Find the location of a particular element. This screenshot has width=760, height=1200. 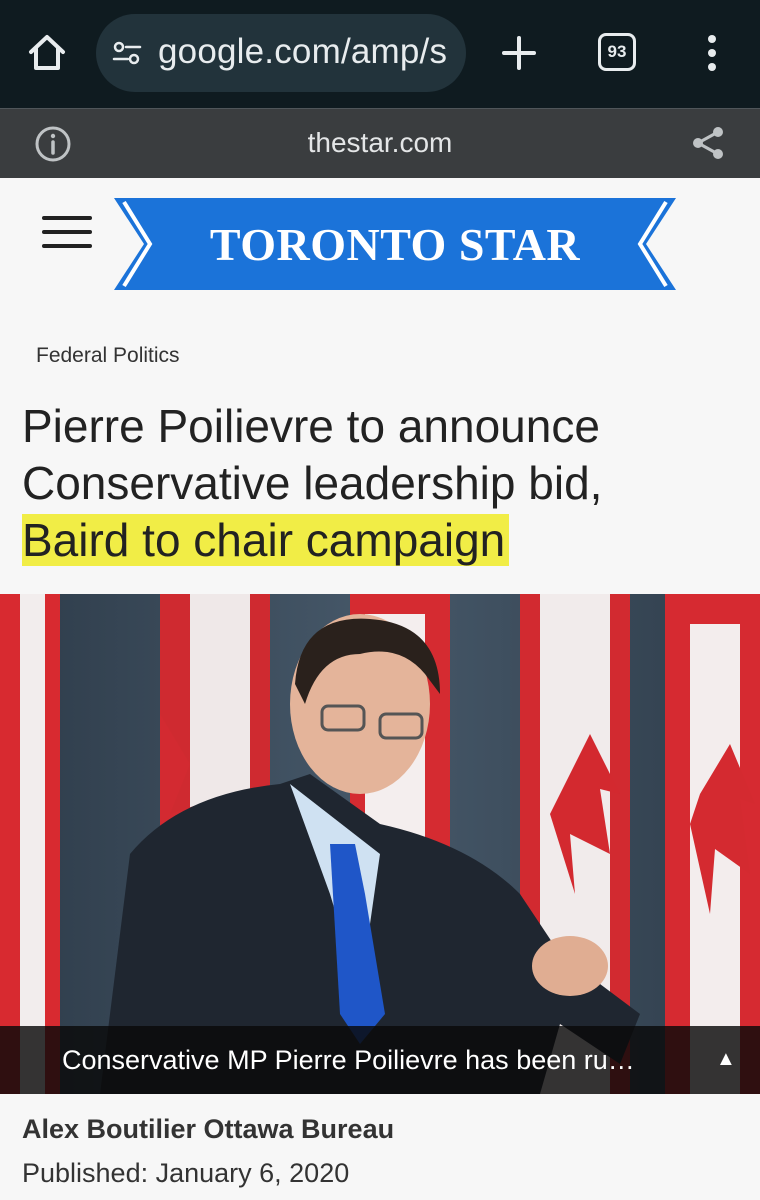

more-vert-icon is located at coordinates (712, 53).